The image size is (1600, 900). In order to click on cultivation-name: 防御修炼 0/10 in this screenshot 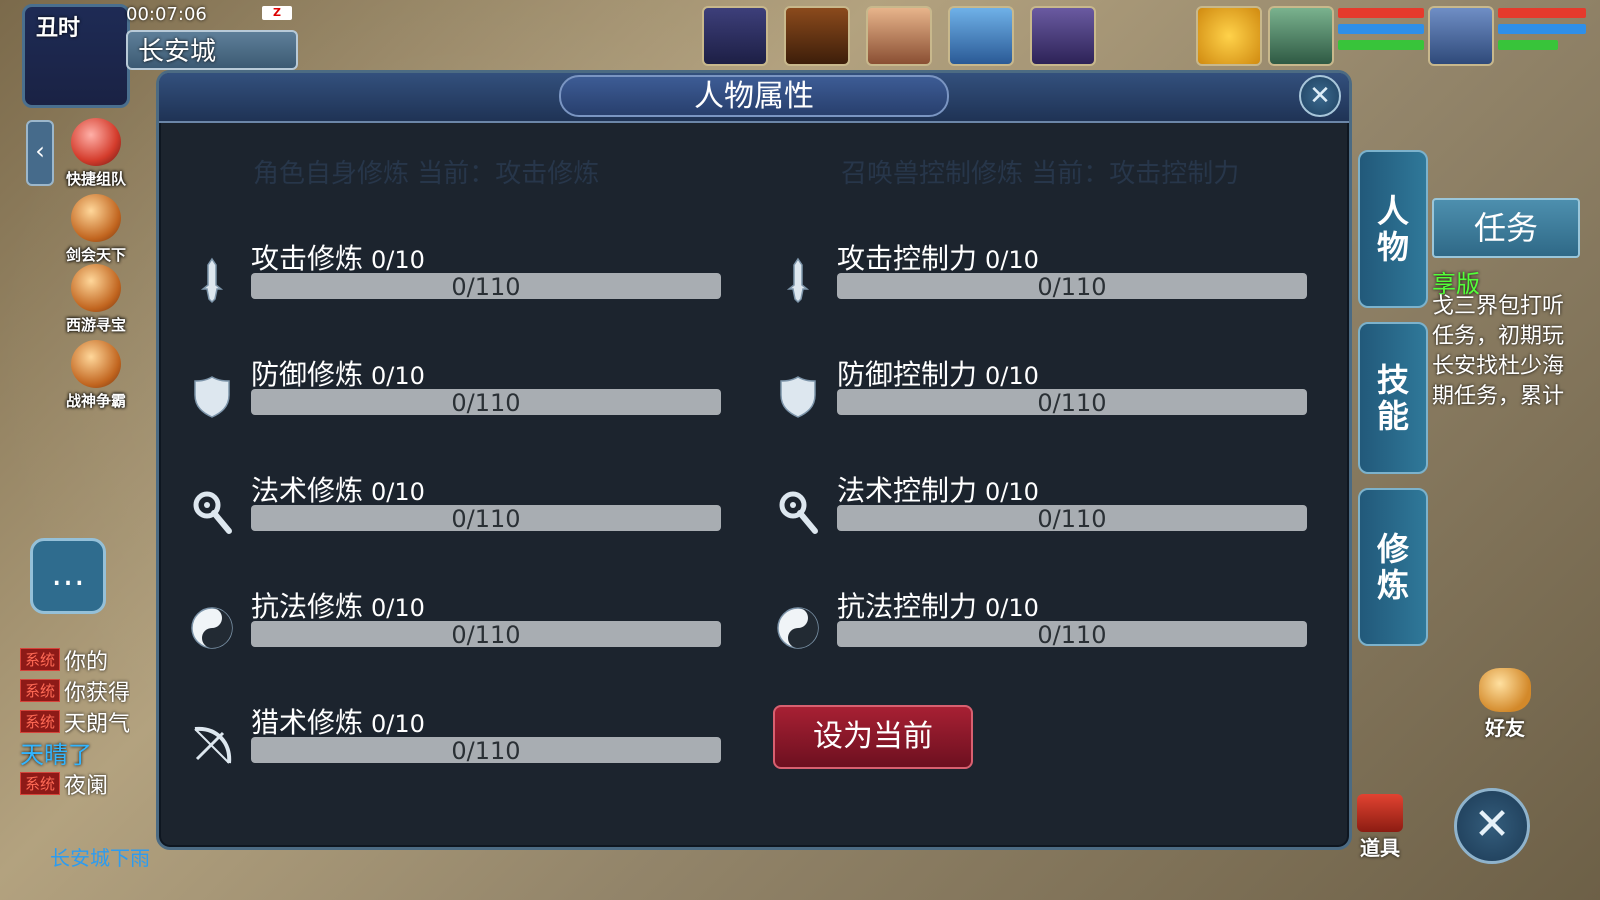, I will do `click(338, 373)`.